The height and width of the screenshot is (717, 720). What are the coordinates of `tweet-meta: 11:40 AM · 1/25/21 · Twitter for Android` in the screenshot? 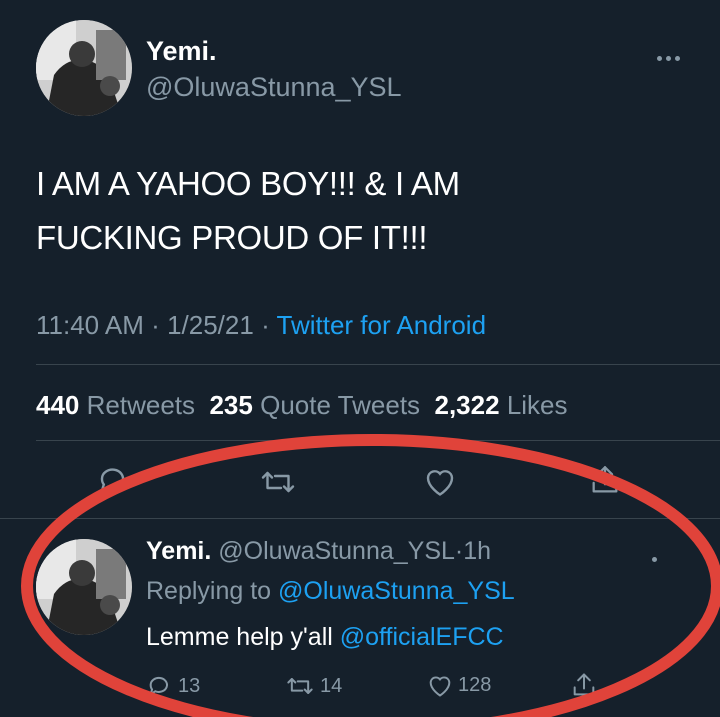 It's located at (261, 325).